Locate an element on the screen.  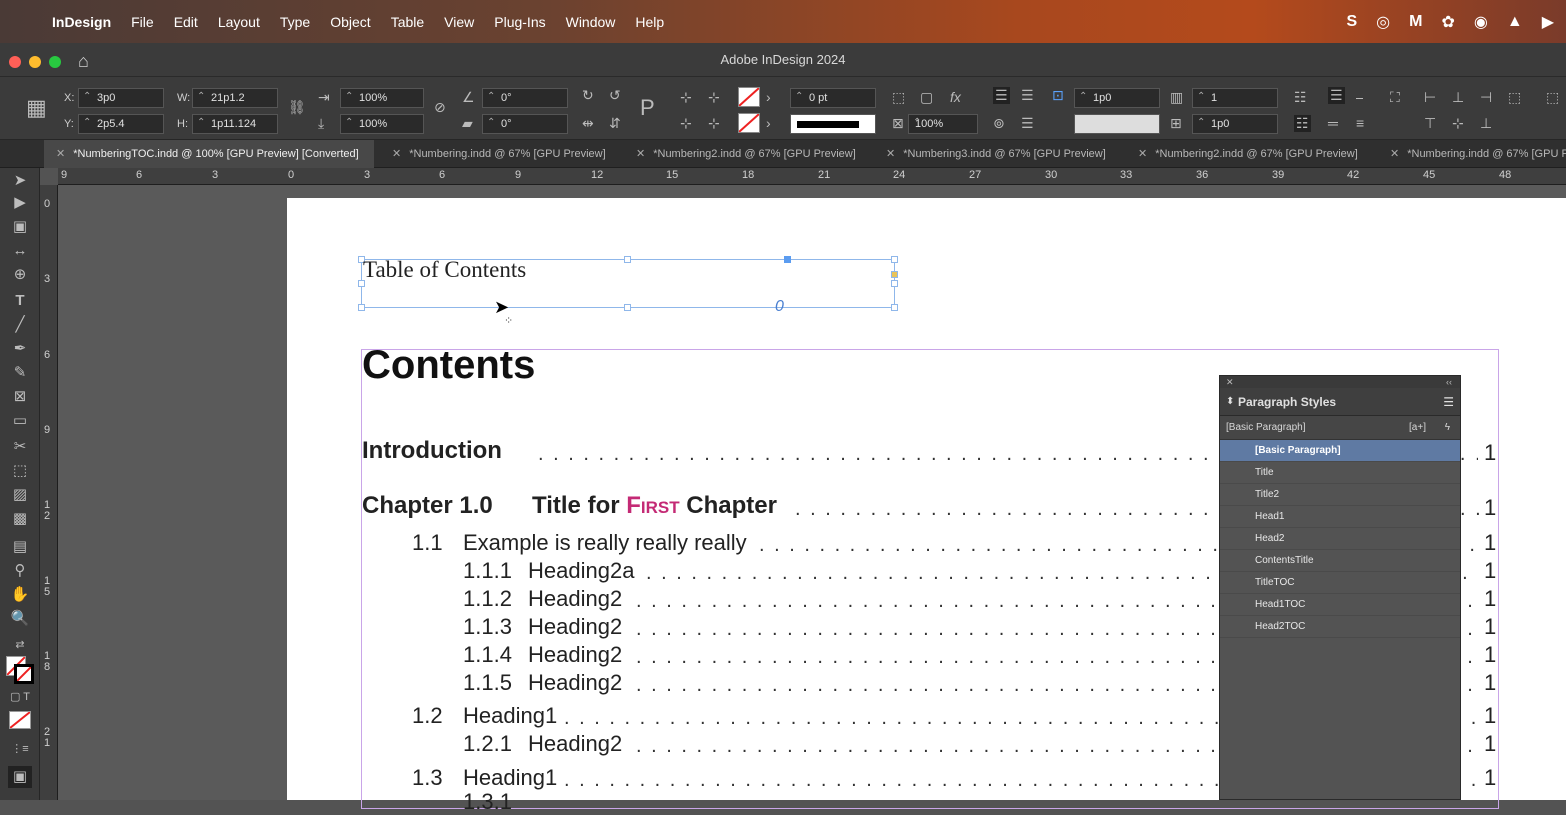
s-icon: S is located at coordinates (1352, 22).